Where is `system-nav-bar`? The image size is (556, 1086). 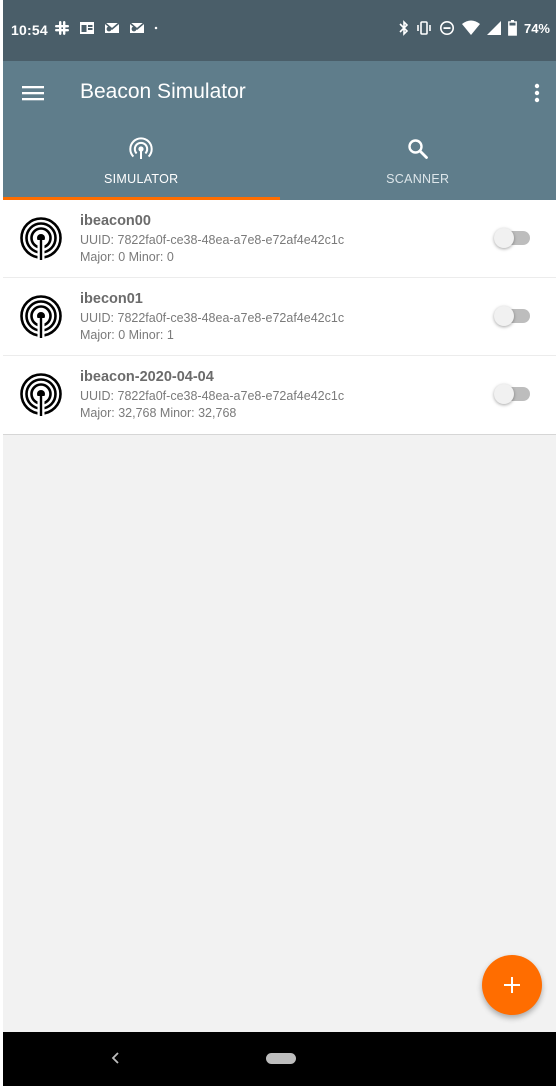
system-nav-bar is located at coordinates (279, 1059).